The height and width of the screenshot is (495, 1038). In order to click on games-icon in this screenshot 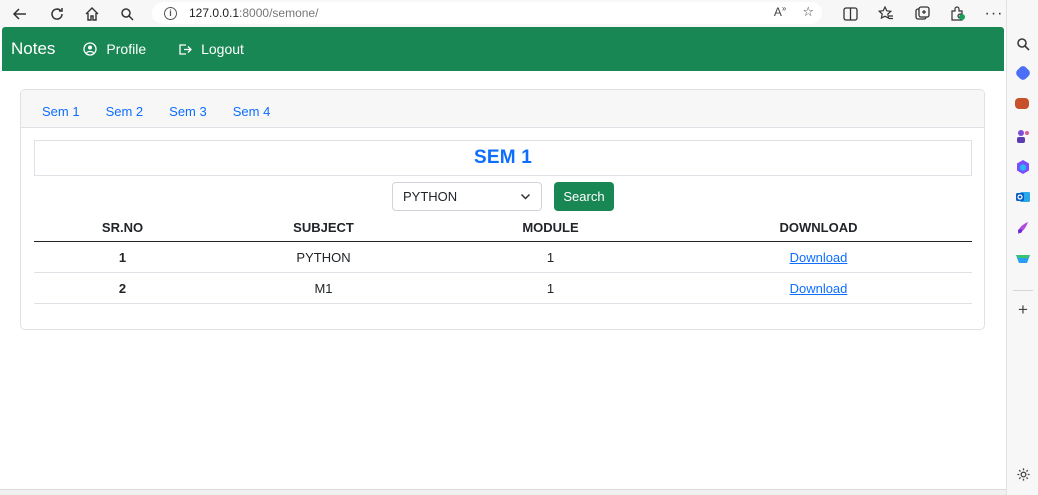, I will do `click(1023, 136)`.